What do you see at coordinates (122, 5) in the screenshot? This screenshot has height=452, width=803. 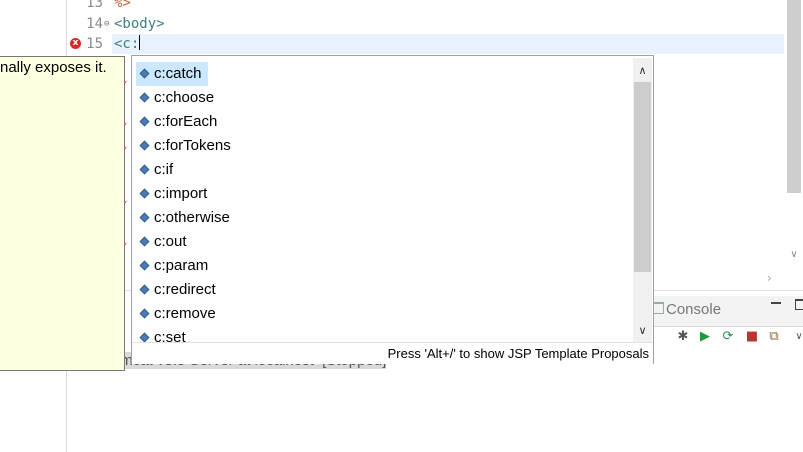 I see `code-text: %>` at bounding box center [122, 5].